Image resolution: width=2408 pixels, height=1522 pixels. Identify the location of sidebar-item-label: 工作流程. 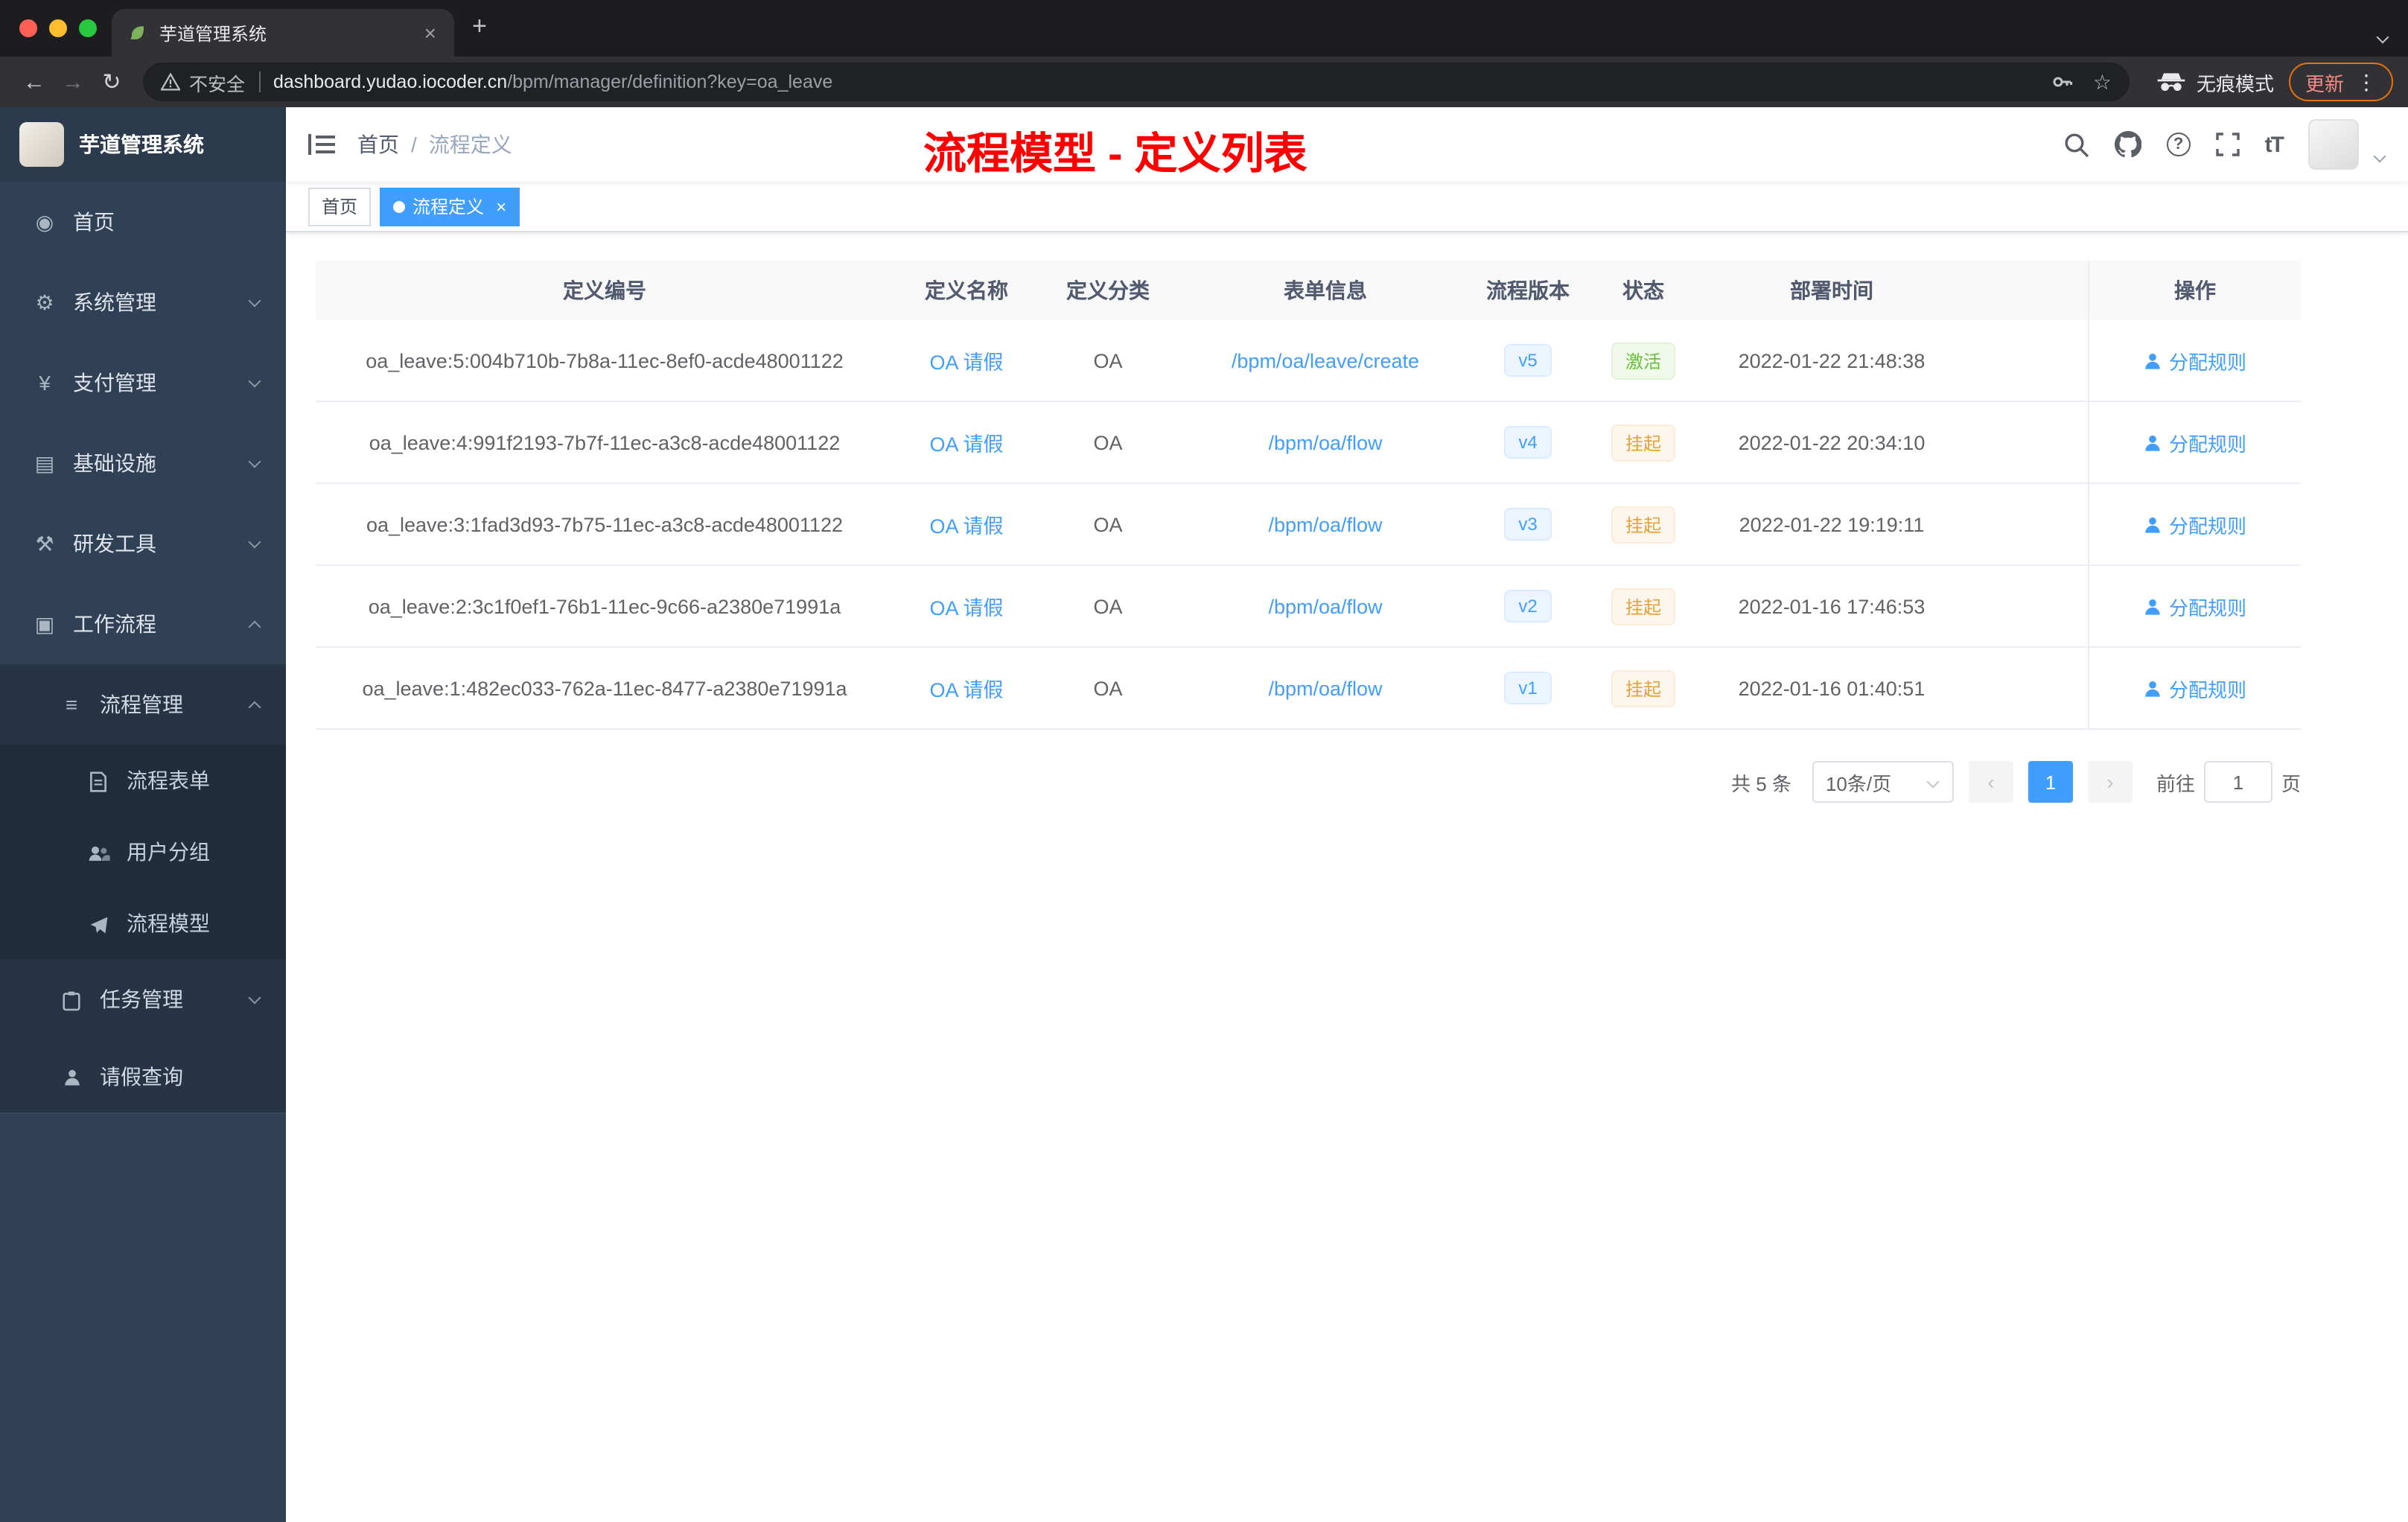
(114, 624).